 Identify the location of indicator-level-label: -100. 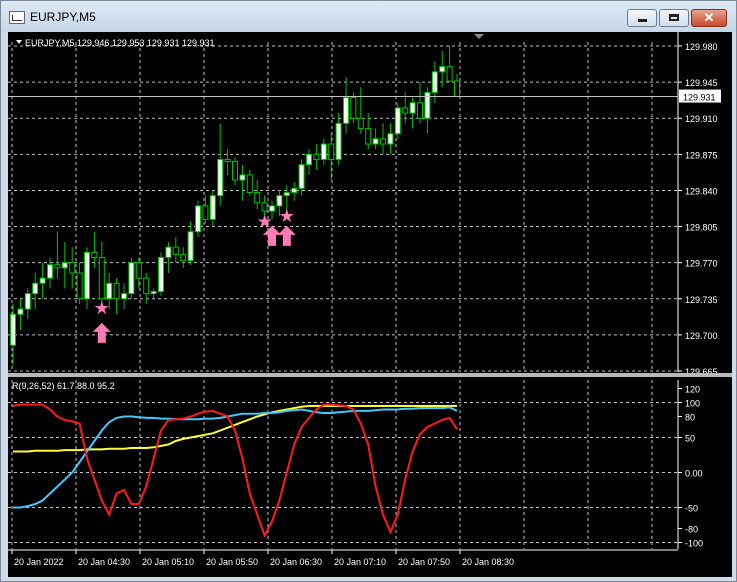
(694, 544).